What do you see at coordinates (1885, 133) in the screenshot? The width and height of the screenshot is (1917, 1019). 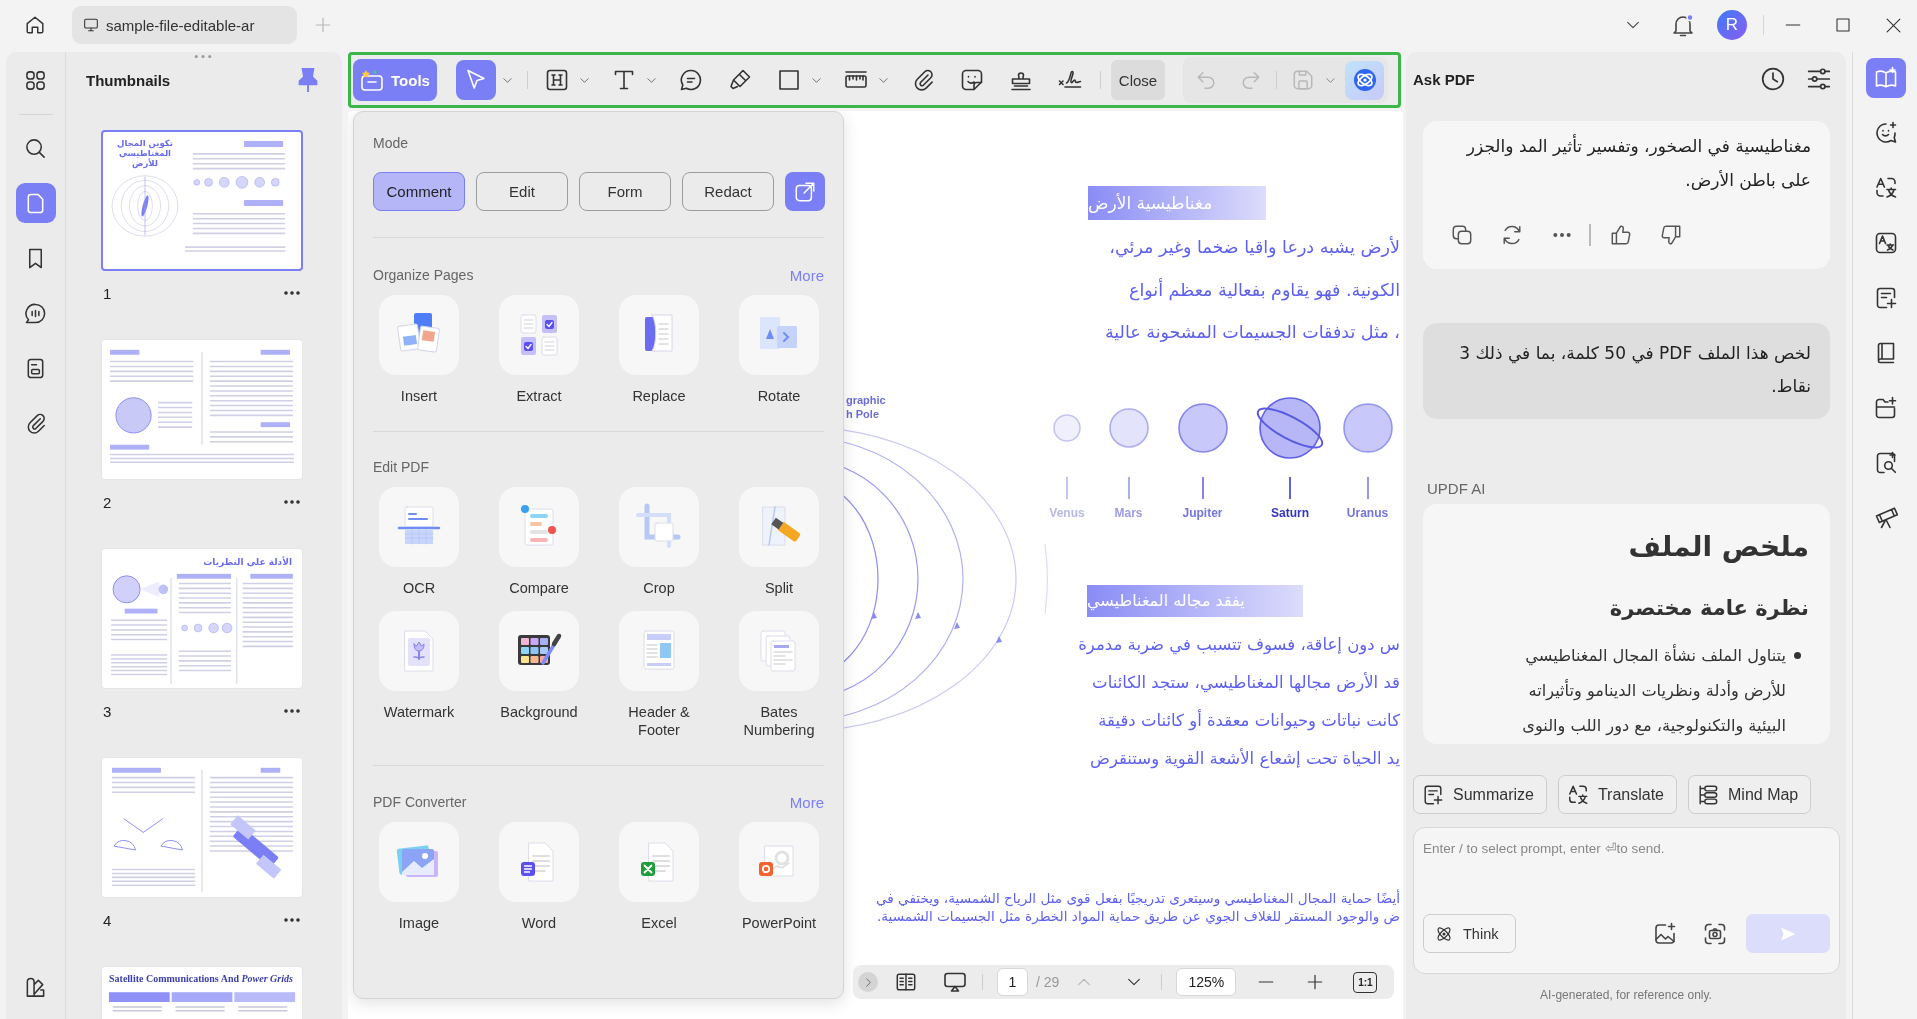 I see `smiley-chat-icon` at bounding box center [1885, 133].